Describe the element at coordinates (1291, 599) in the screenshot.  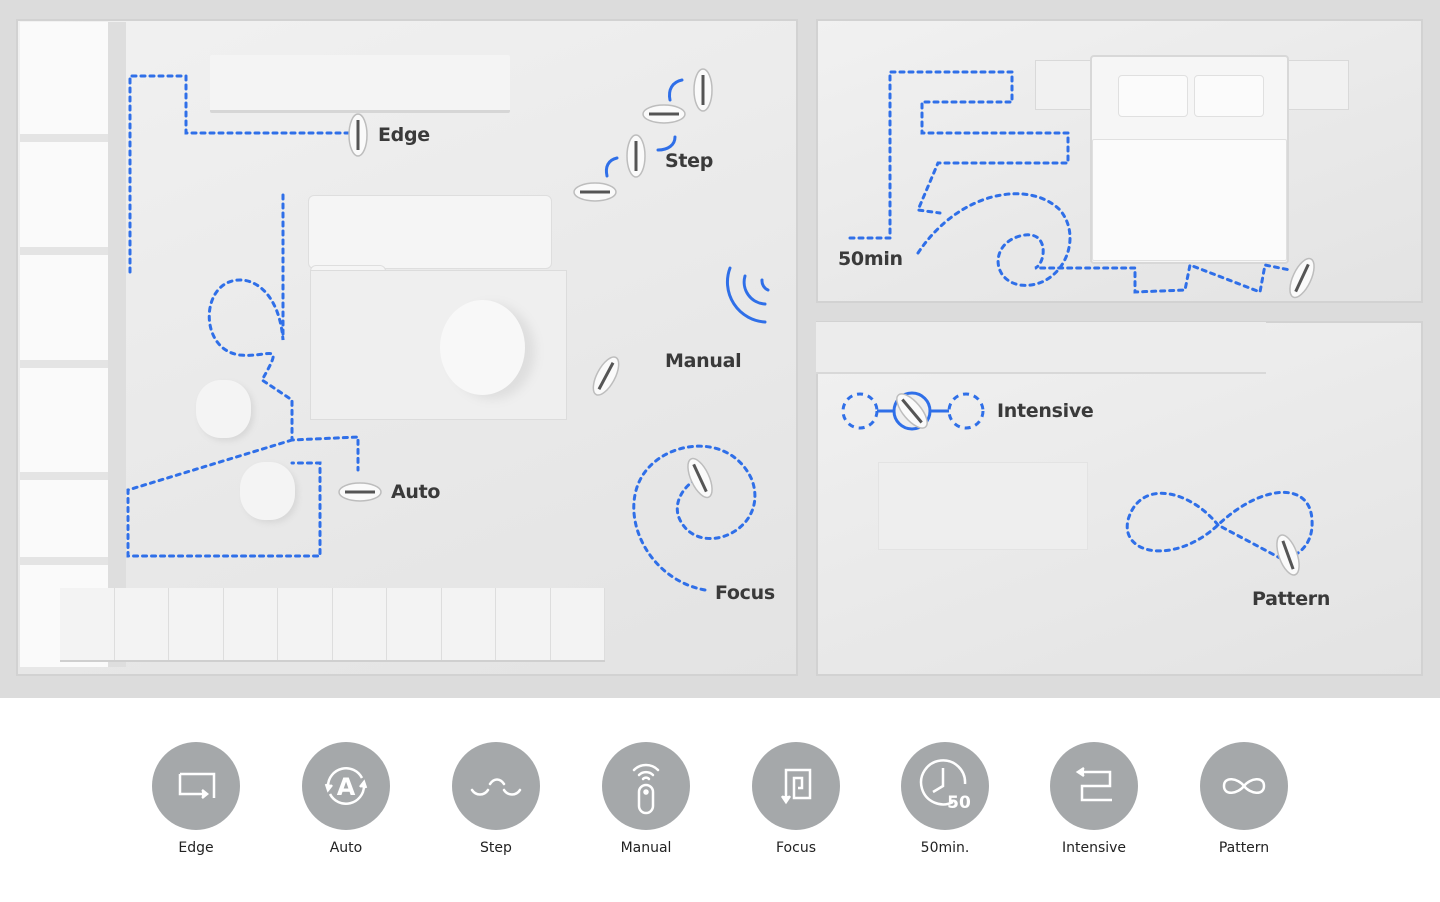
I see `map-label-pattern: Pattern` at that location.